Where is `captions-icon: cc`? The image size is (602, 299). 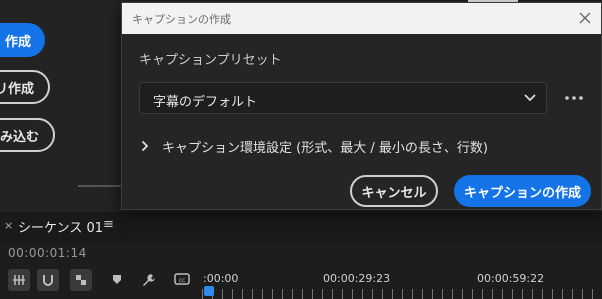 captions-icon: cc is located at coordinates (182, 279).